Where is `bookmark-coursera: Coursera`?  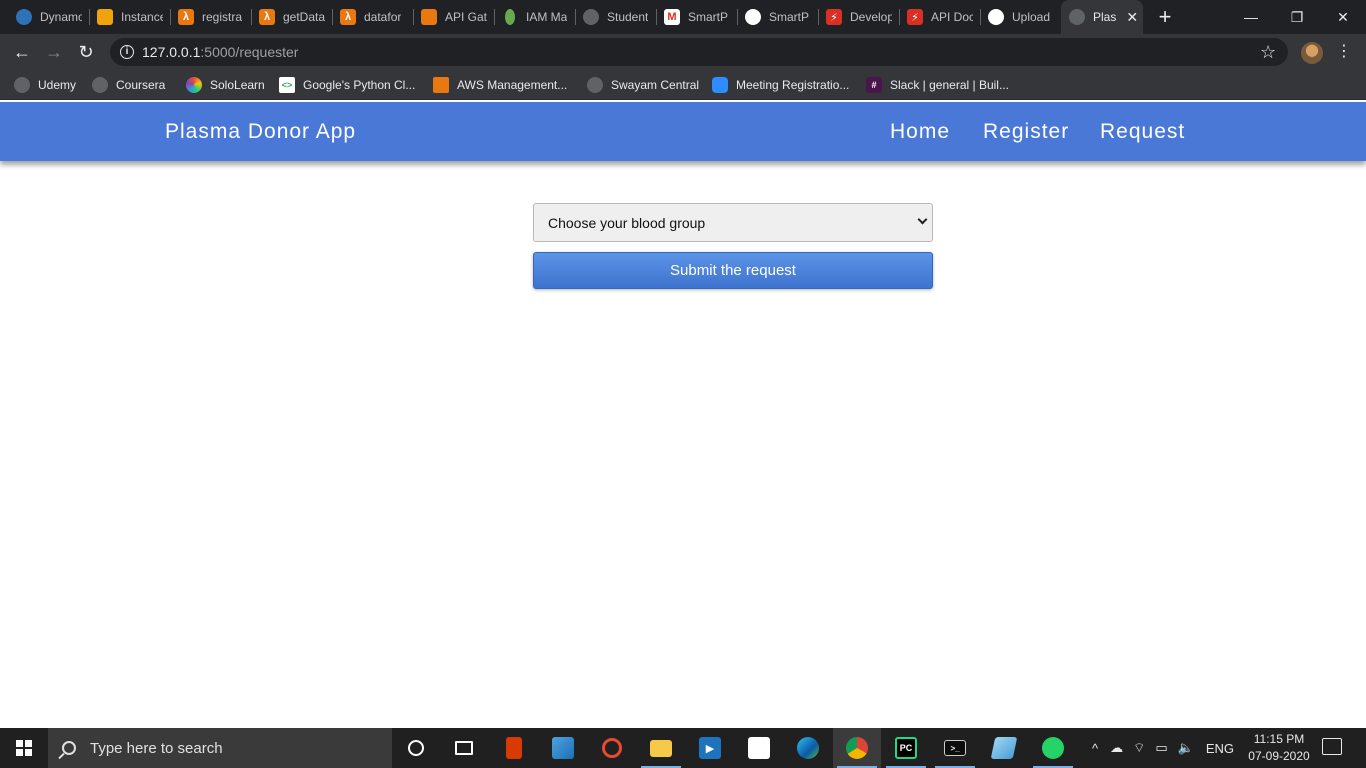
bookmark-coursera: Coursera is located at coordinates (128, 85).